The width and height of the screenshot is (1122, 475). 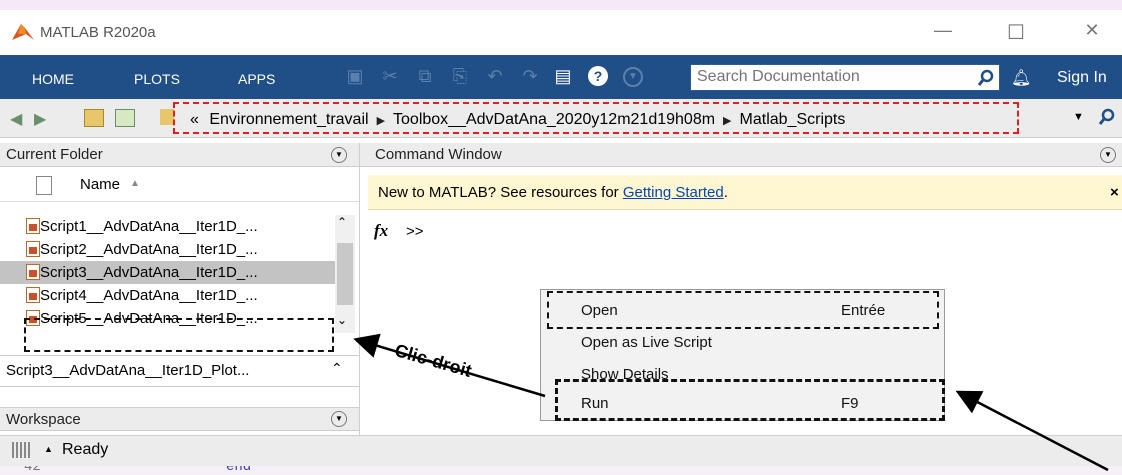 I want to click on arrow-to-run, so click(x=1032, y=431).